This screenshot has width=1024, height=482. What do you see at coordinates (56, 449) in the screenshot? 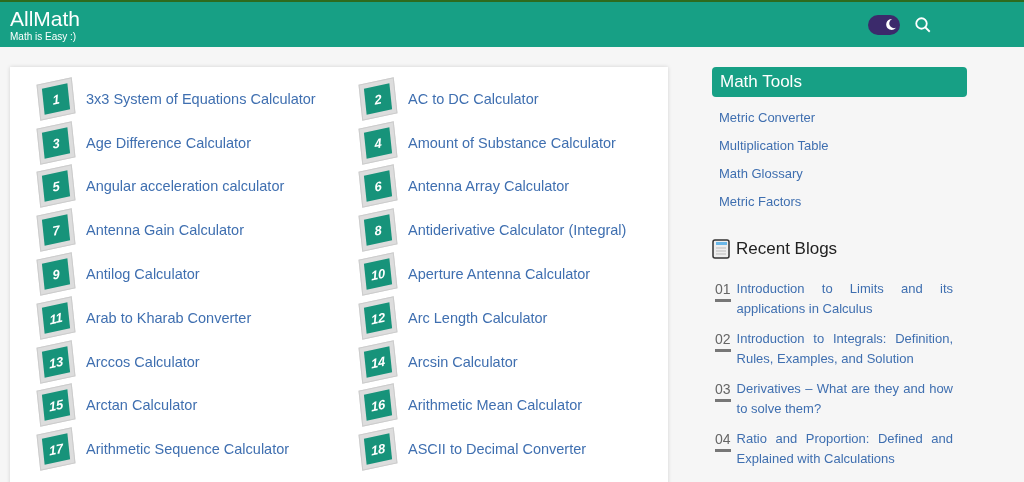
I see `number-badge: 17` at bounding box center [56, 449].